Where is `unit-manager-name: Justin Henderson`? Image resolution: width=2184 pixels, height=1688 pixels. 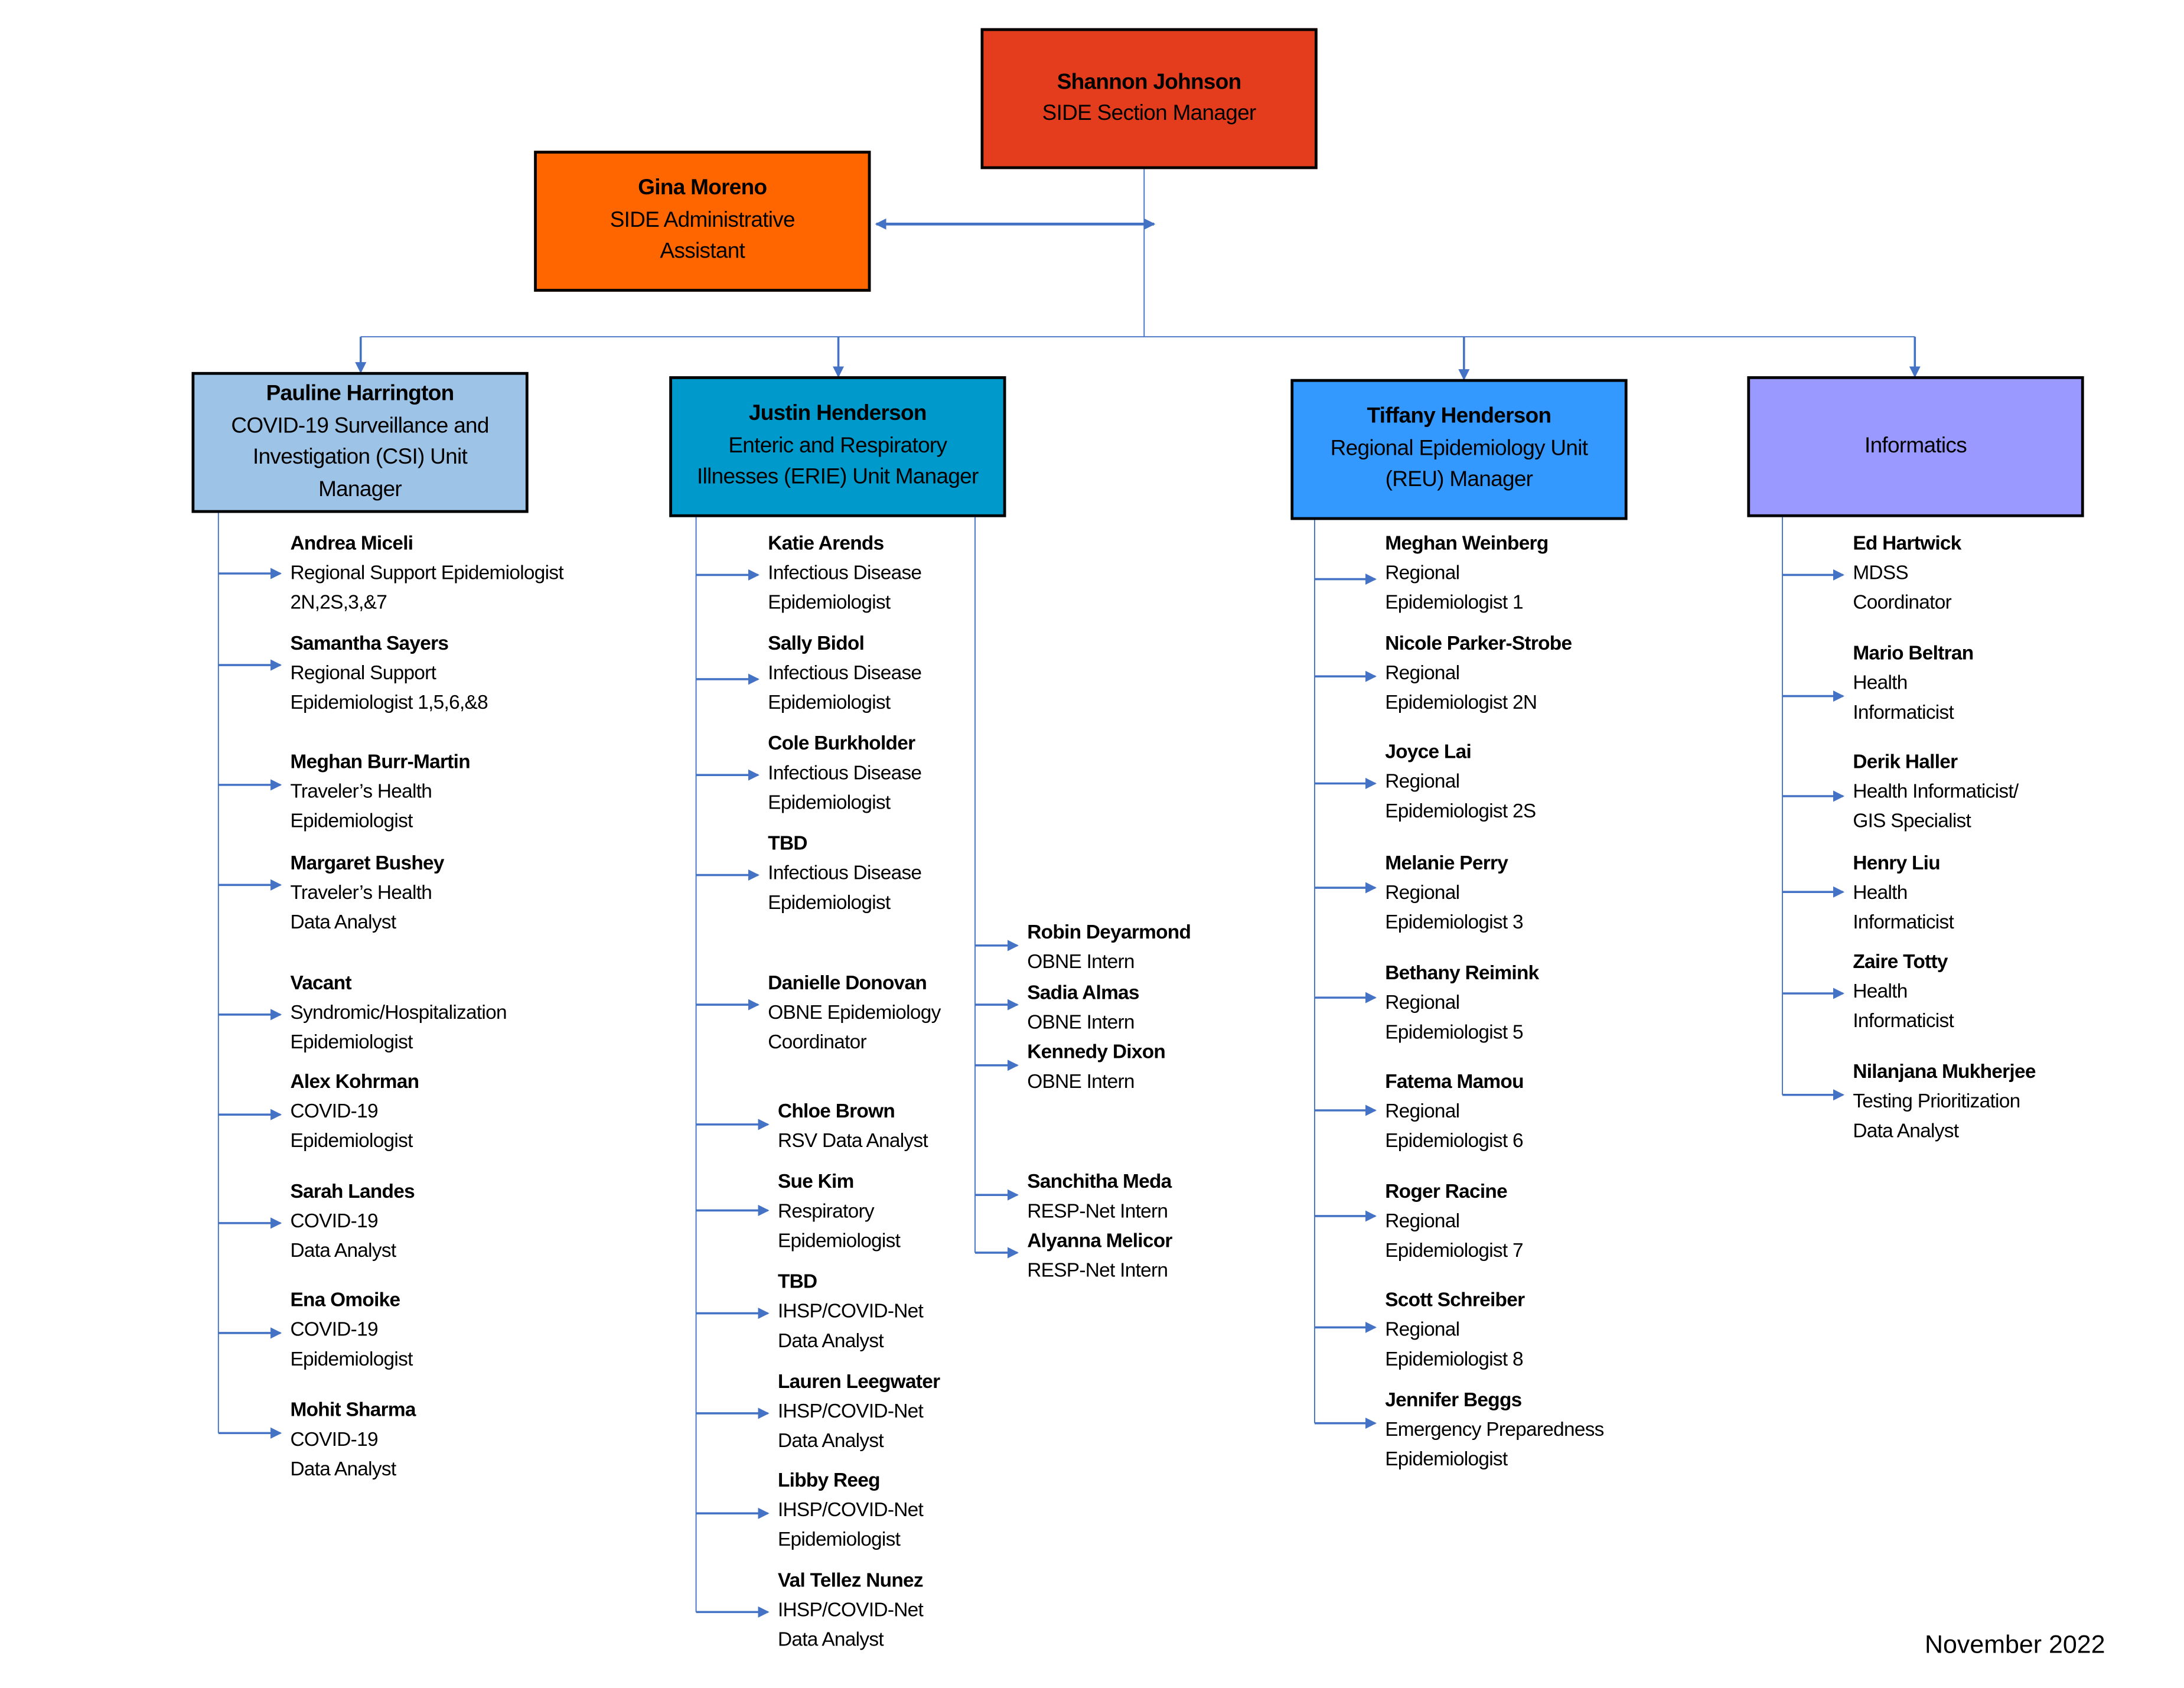 unit-manager-name: Justin Henderson is located at coordinates (837, 414).